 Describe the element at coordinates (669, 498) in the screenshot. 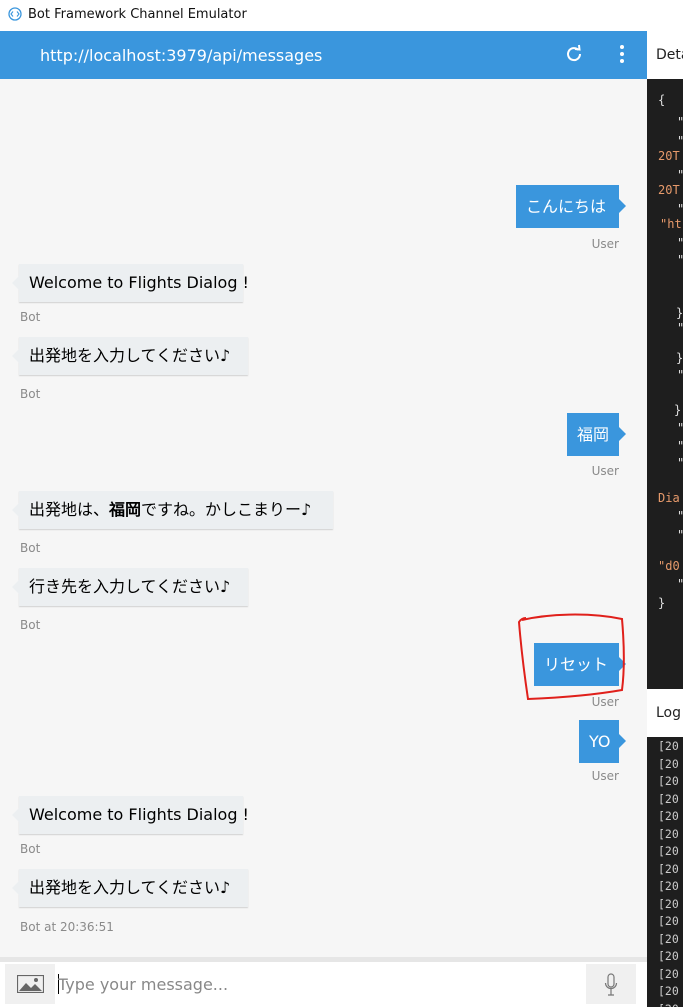

I see `json-line: Dia` at that location.